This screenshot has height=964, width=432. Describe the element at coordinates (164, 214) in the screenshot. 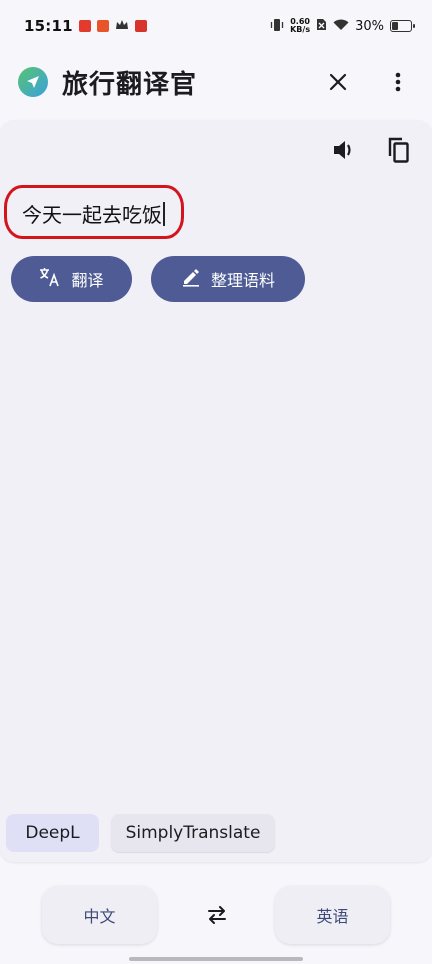

I see `text-caret` at that location.